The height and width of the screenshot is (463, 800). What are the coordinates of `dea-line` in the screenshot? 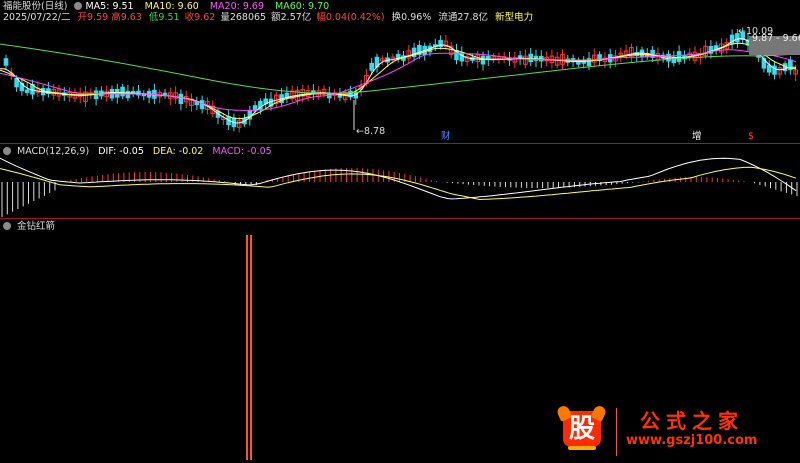 It's located at (398, 183).